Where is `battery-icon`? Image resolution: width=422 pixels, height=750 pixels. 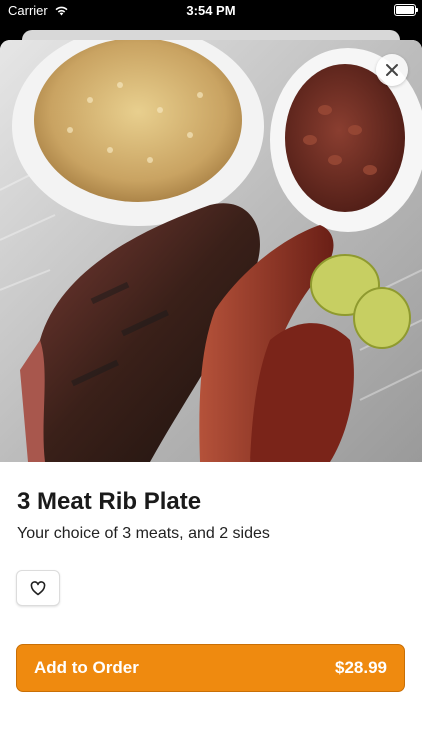
battery-icon is located at coordinates (406, 10).